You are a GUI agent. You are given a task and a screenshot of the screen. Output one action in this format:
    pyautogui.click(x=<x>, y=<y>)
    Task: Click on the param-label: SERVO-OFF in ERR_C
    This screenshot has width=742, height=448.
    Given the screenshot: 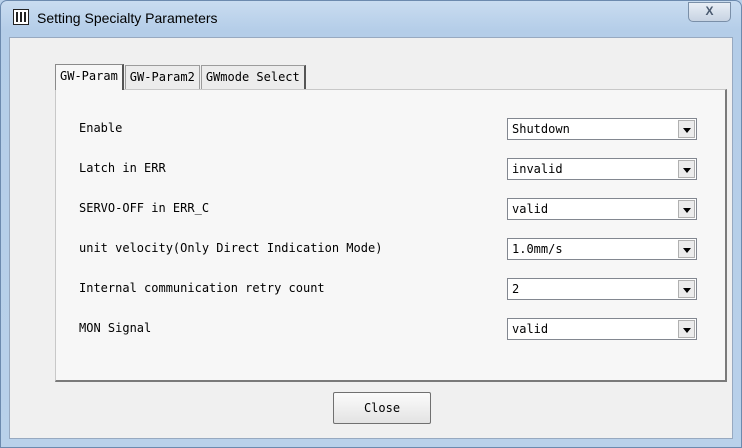 What is the action you would take?
    pyautogui.click(x=144, y=208)
    